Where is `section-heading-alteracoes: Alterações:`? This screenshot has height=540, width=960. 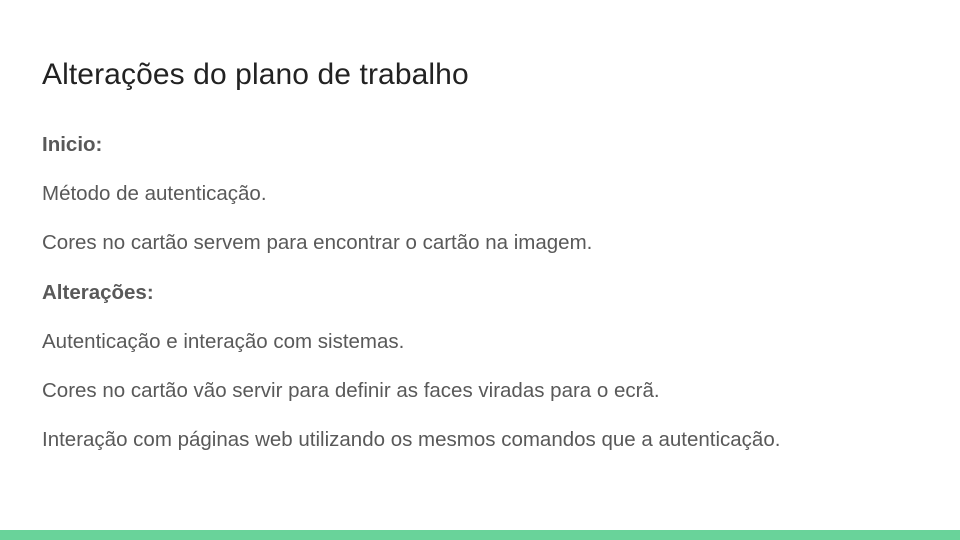 section-heading-alteracoes: Alterações: is located at coordinates (98, 292).